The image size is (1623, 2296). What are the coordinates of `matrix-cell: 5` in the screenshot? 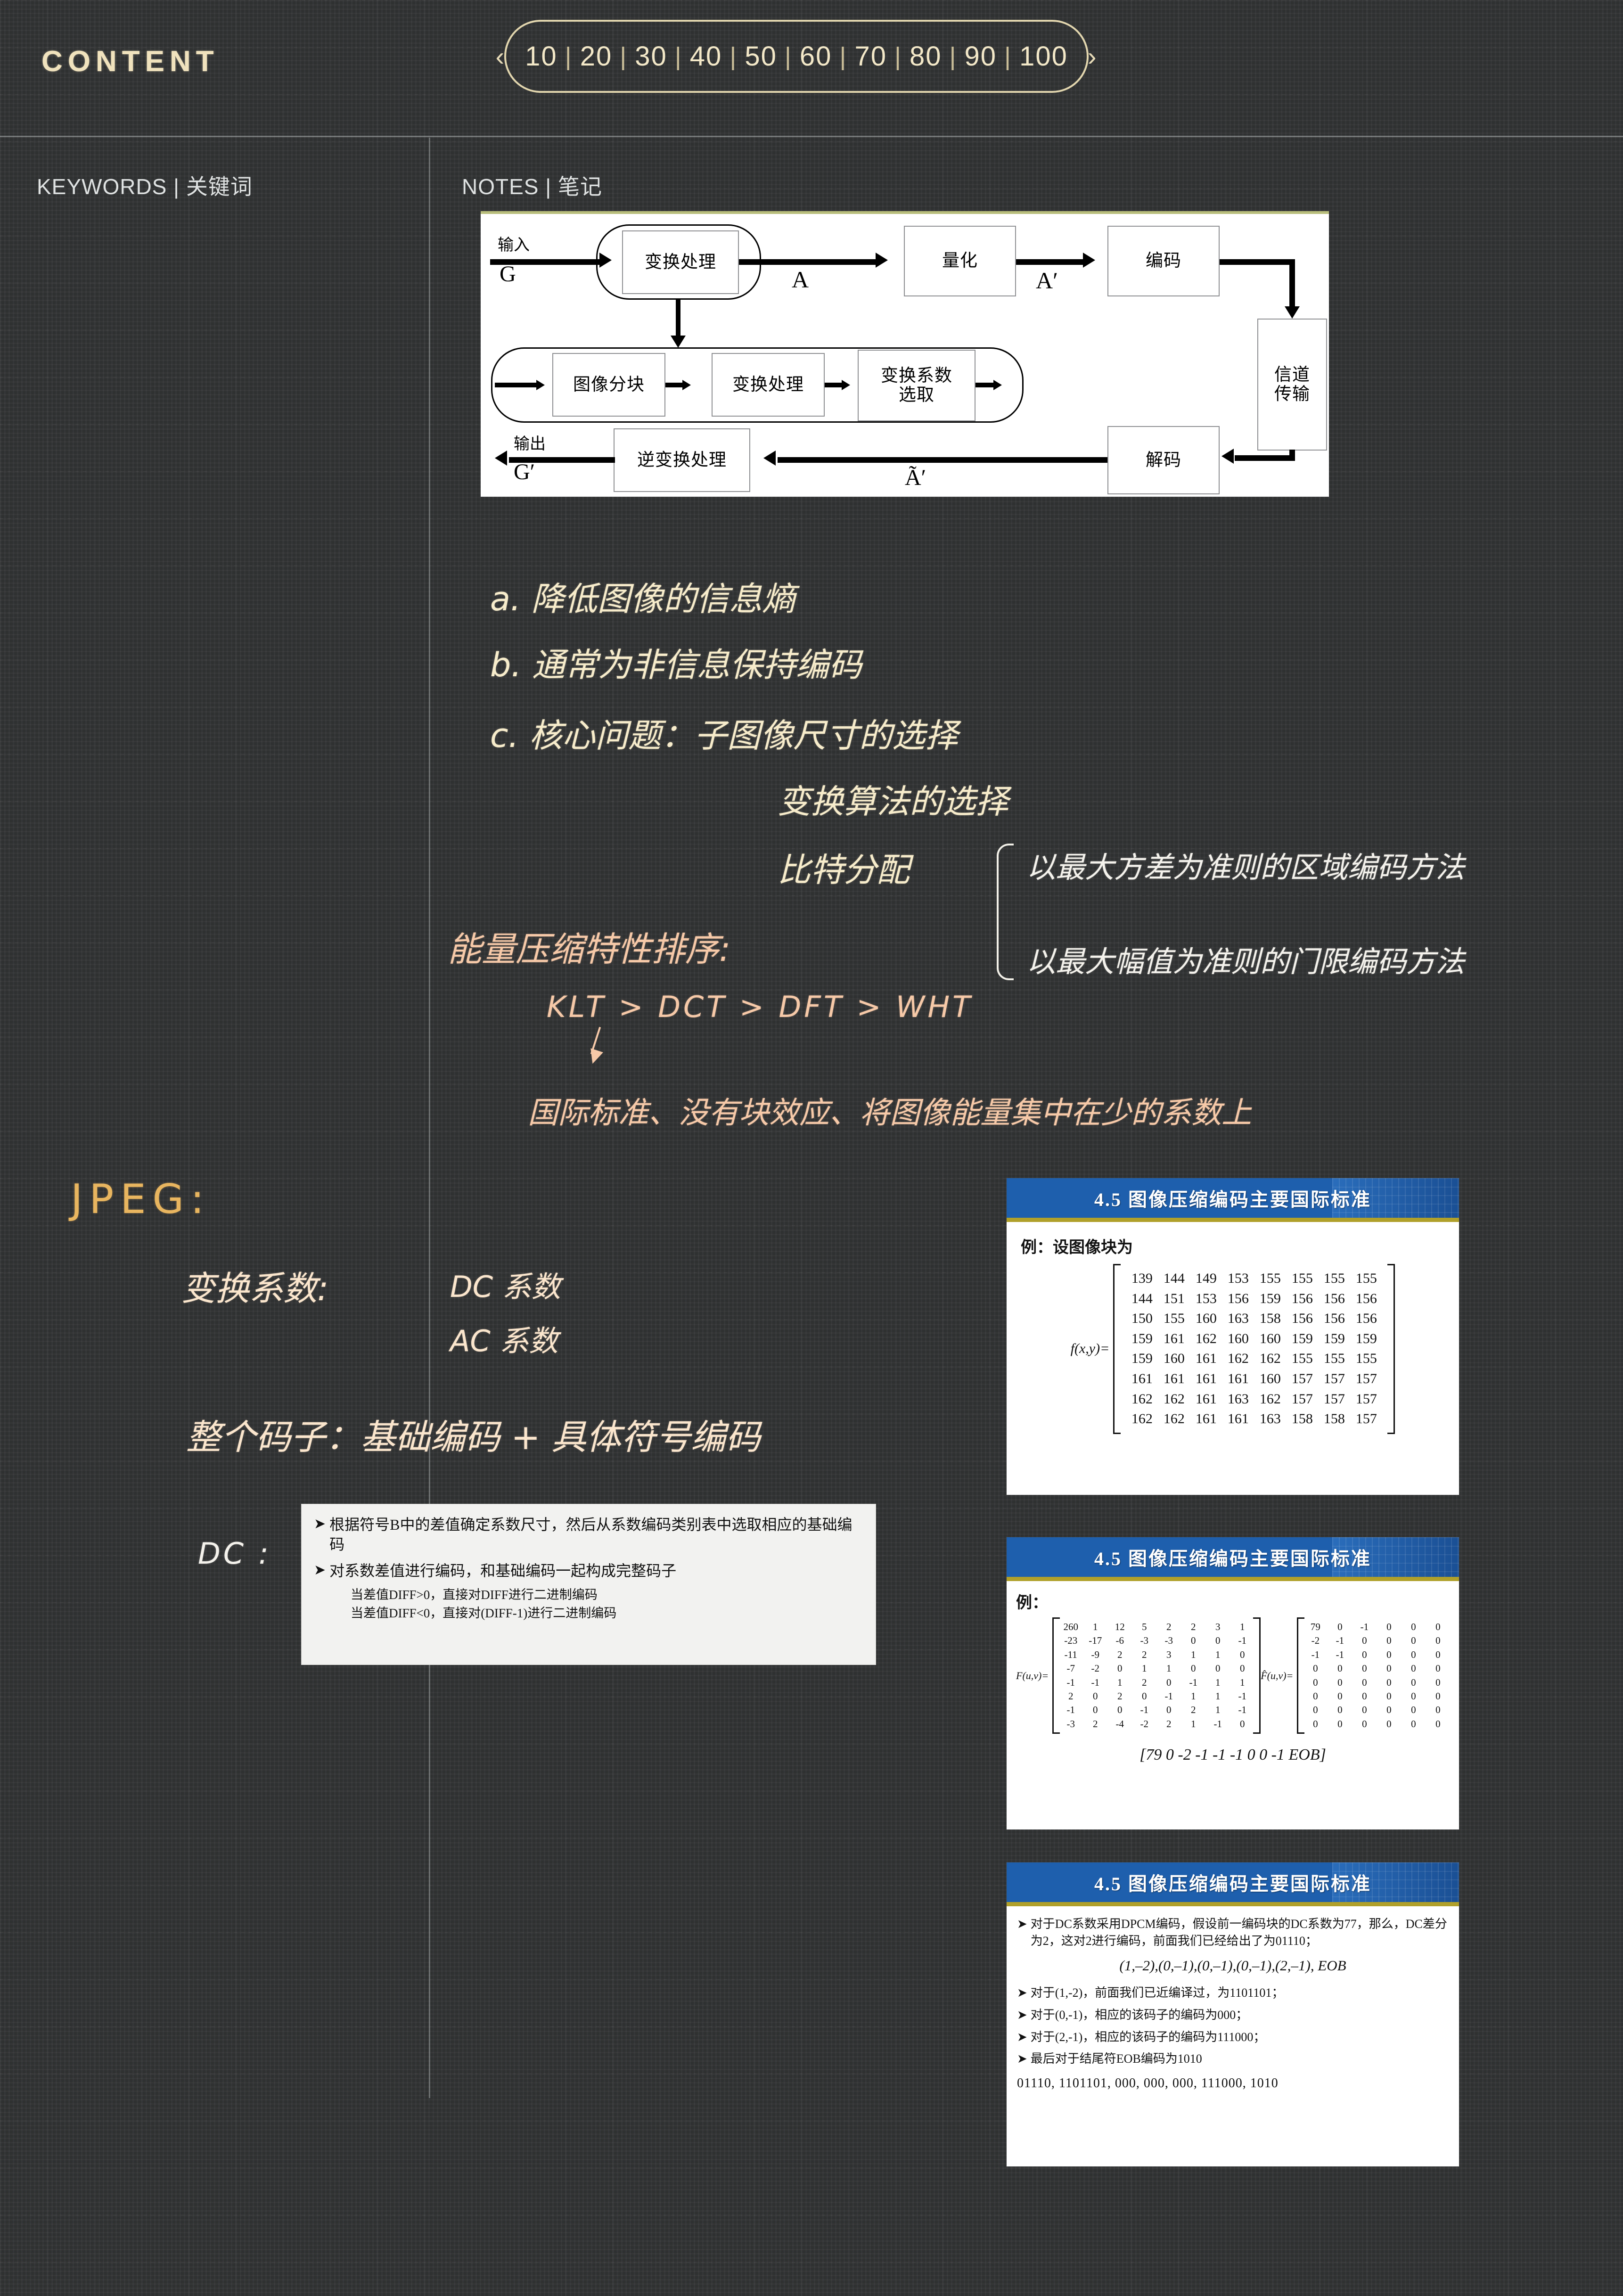 It's located at (1144, 1626).